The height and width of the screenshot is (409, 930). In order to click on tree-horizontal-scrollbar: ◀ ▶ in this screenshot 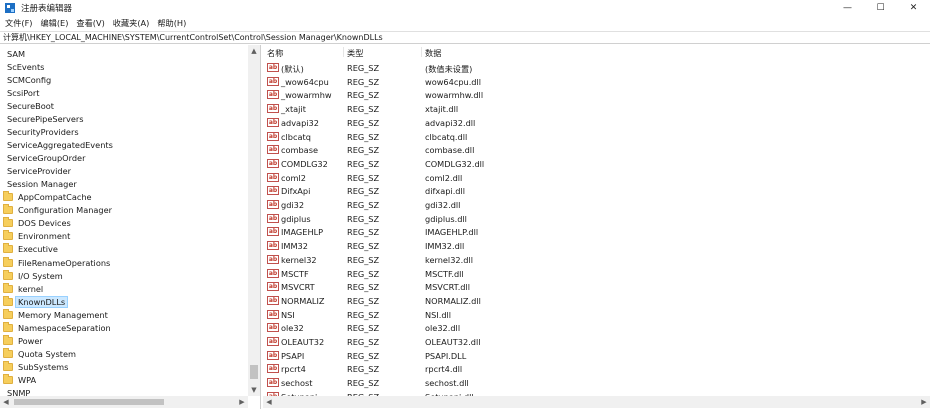, I will do `click(124, 402)`.